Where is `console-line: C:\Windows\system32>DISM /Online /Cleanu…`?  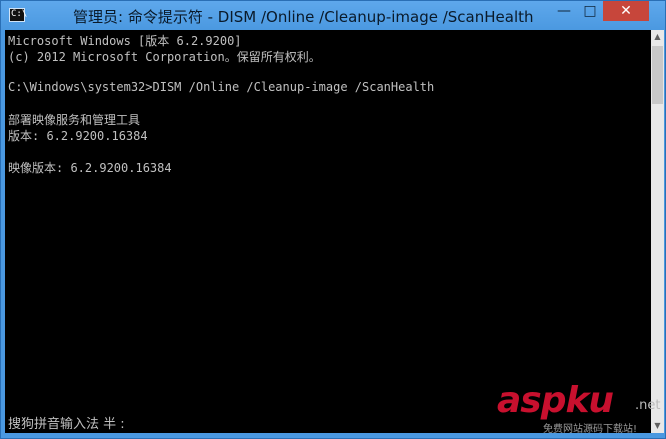
console-line: C:\Windows\system32>DISM /Online /Cleanu… is located at coordinates (221, 87).